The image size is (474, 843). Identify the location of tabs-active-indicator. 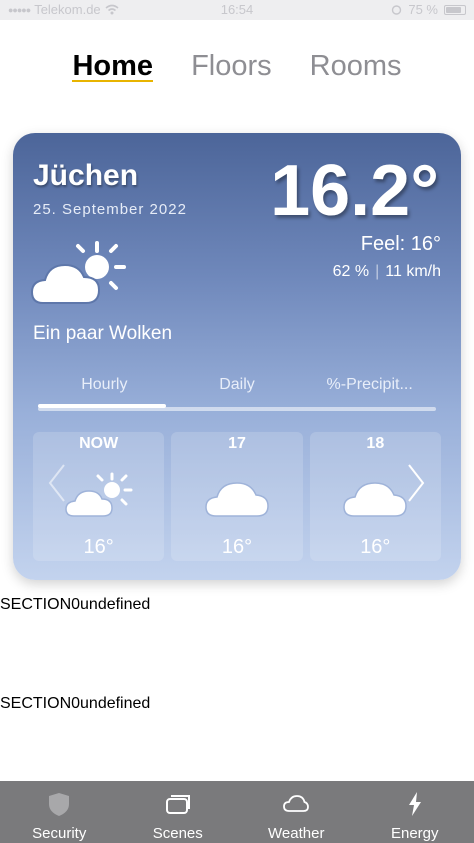
(102, 406).